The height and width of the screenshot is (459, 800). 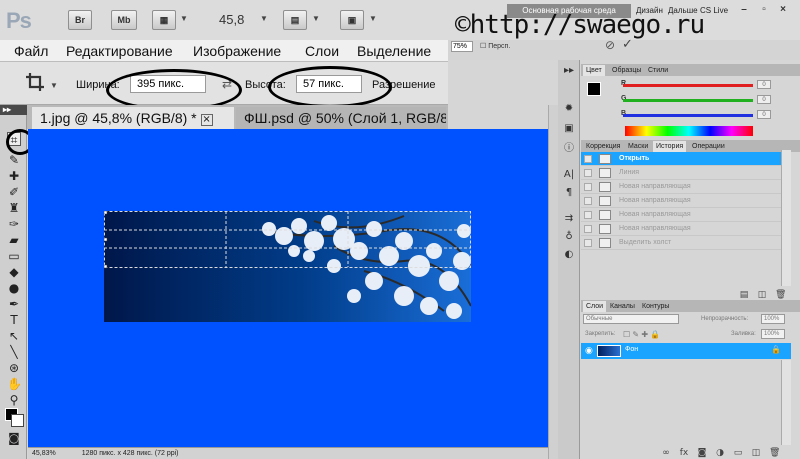 I want to click on bridge-button: Br, so click(x=80, y=20).